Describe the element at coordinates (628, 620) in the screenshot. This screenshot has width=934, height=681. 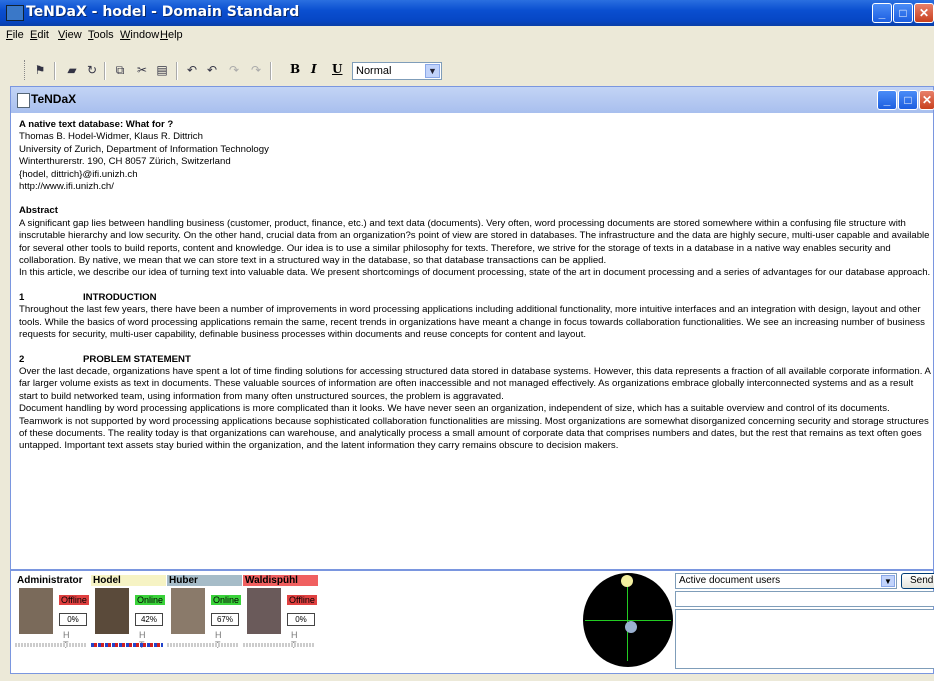
I see `user-position-radar` at that location.